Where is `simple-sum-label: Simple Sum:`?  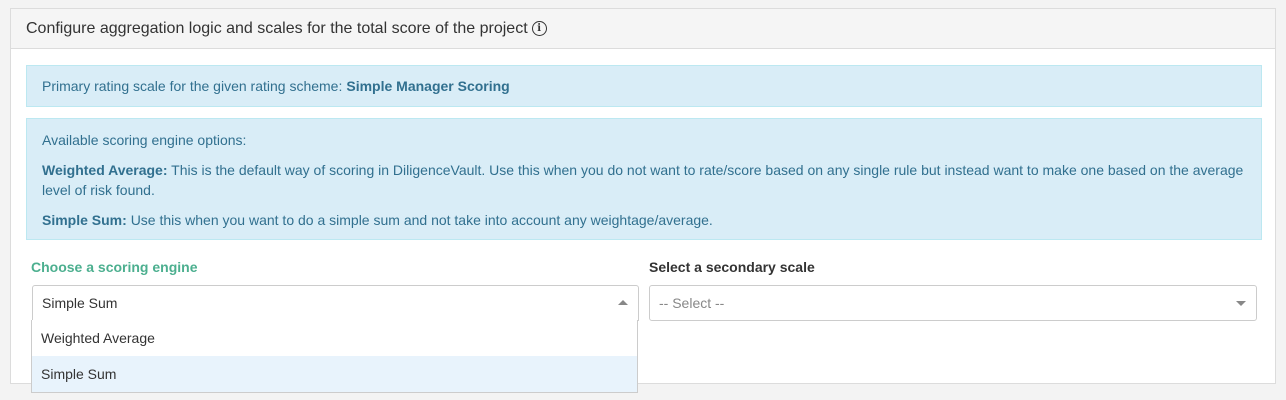
simple-sum-label: Simple Sum: is located at coordinates (84, 220).